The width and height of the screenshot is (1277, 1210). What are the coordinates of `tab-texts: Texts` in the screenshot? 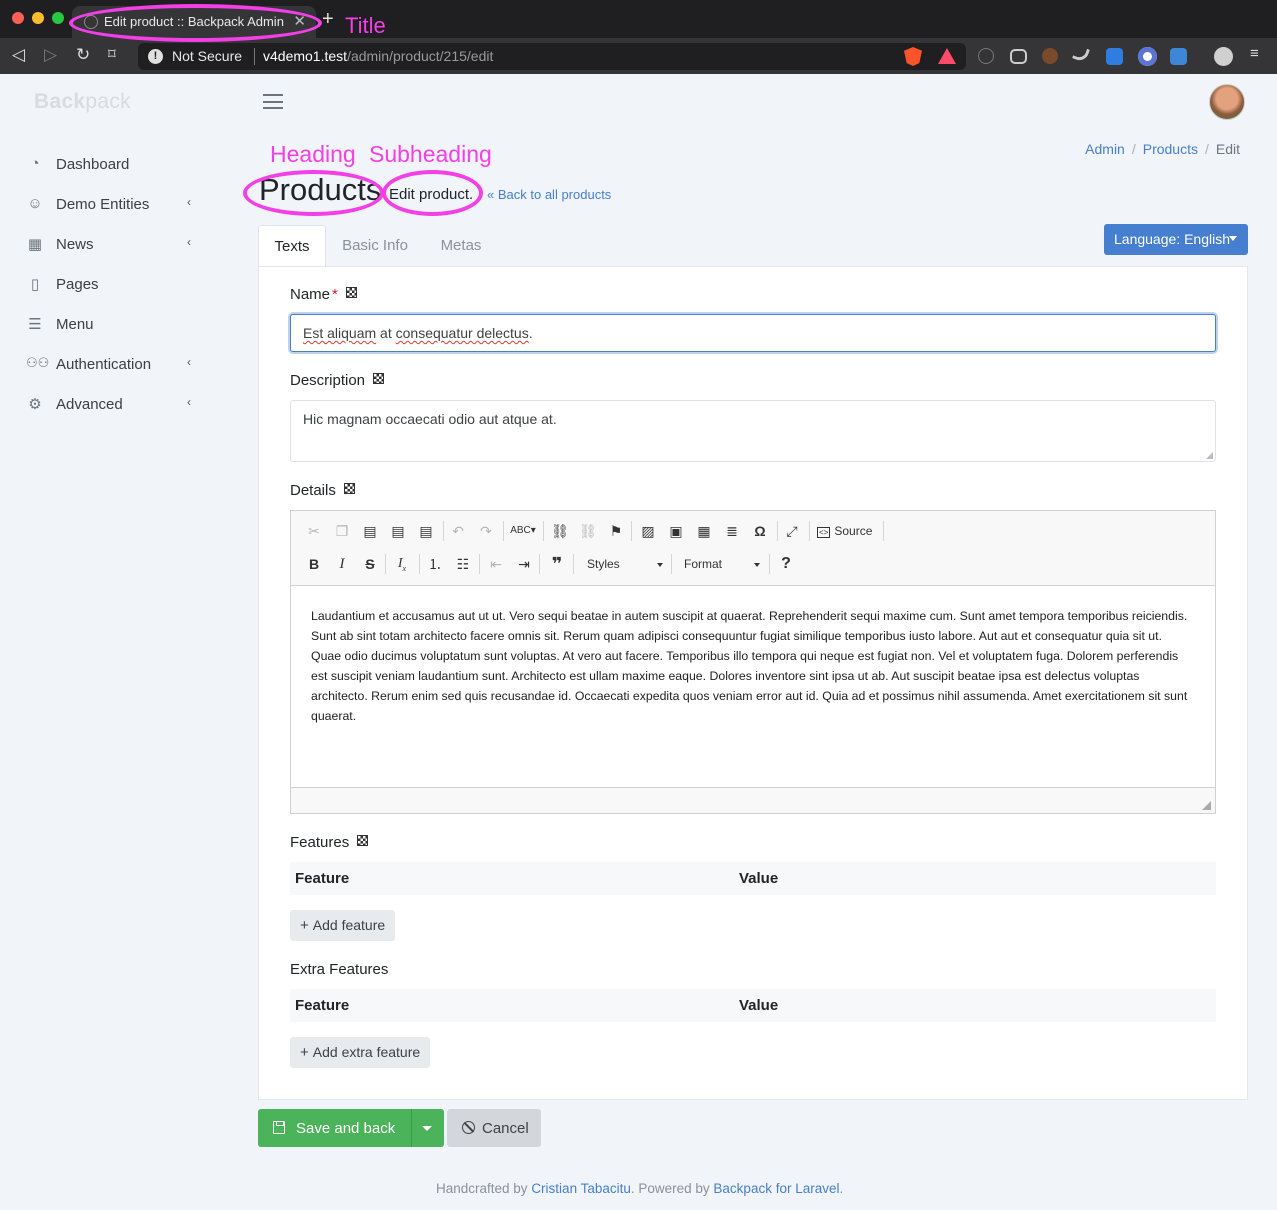 It's located at (292, 246).